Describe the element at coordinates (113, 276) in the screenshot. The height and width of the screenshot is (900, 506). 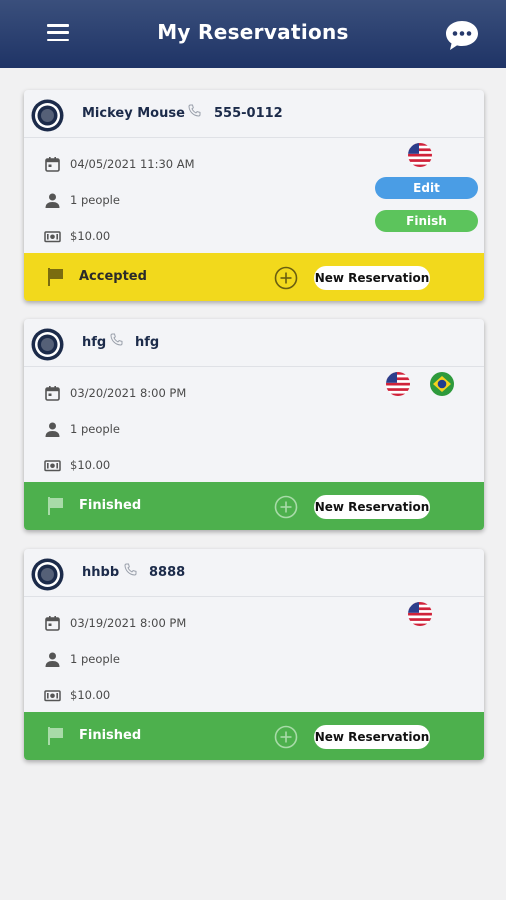
I see `status-label: Accepted` at that location.